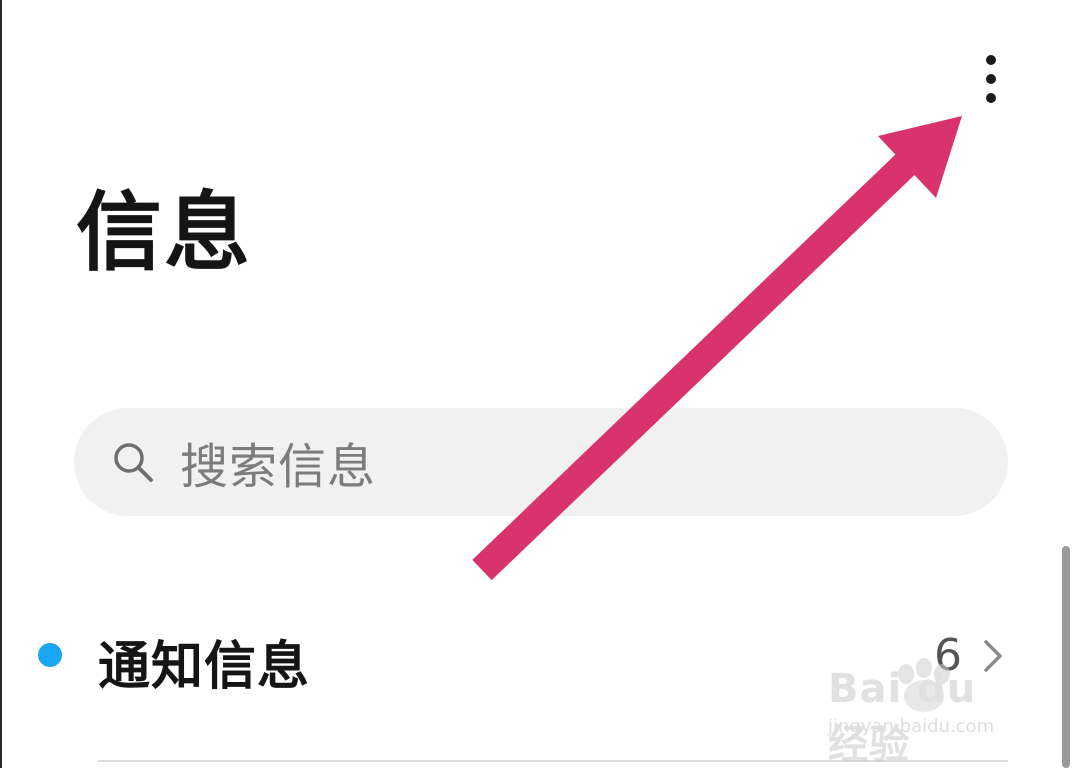 Image resolution: width=1080 pixels, height=768 pixels. What do you see at coordinates (278, 467) in the screenshot?
I see `search-placeholder: 搜索信息` at bounding box center [278, 467].